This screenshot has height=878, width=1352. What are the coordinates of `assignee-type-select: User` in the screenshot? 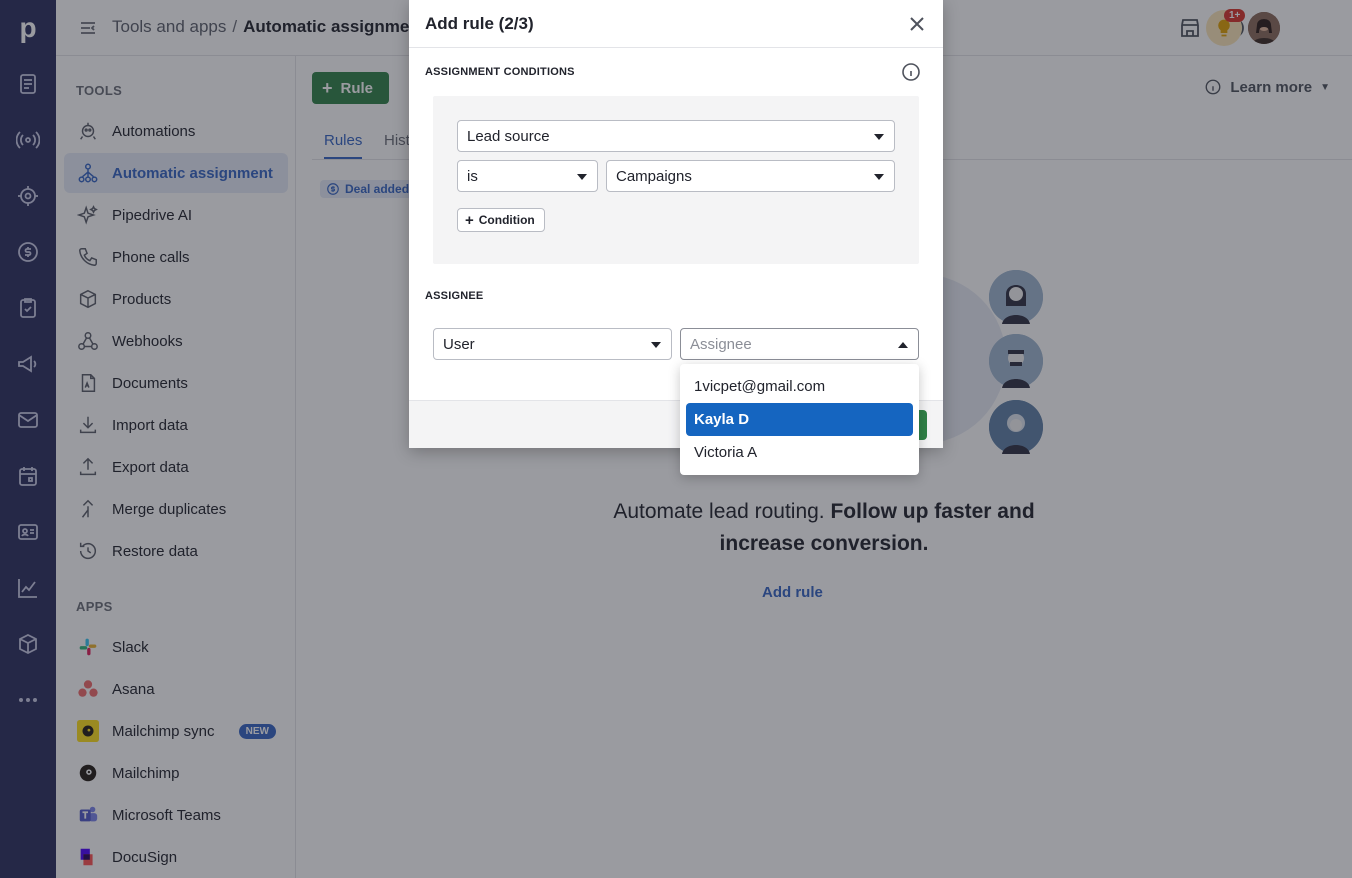 It's located at (552, 344).